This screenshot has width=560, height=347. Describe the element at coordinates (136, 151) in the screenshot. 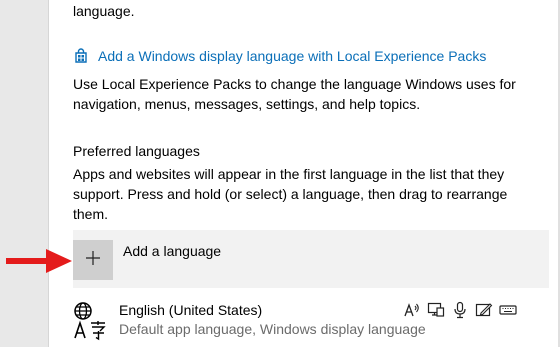

I see `preferred-languages-title: Preferred languages` at that location.